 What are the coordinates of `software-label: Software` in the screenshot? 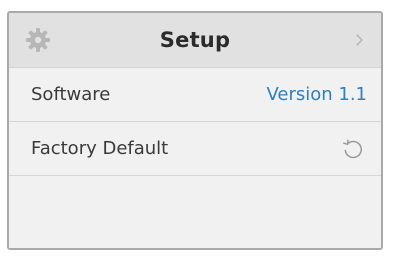 It's located at (71, 94).